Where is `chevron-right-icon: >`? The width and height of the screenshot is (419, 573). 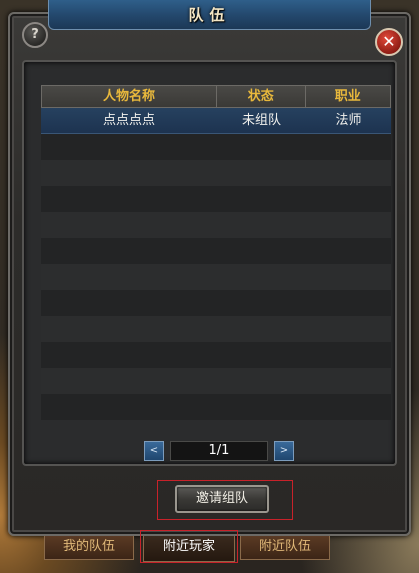
chevron-right-icon: > is located at coordinates (284, 450).